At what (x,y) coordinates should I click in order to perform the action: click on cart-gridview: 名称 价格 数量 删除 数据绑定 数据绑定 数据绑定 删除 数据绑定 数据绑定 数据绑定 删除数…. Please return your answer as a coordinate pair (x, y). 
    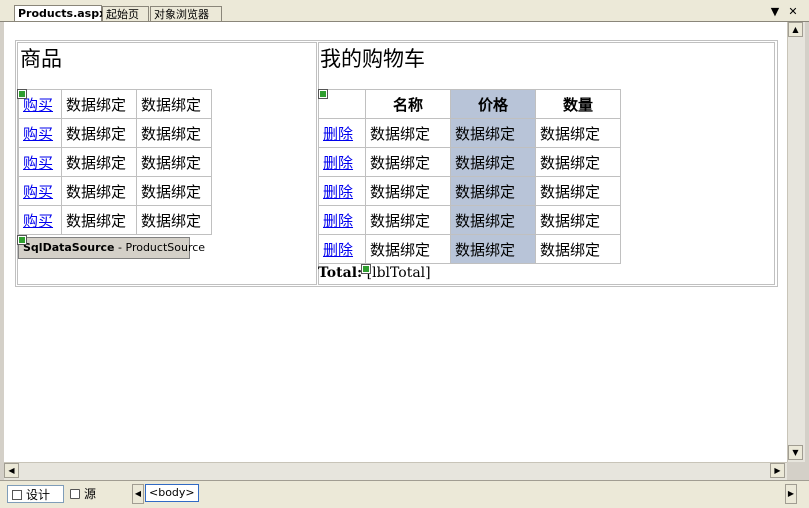
    Looking at the image, I should click on (469, 176).